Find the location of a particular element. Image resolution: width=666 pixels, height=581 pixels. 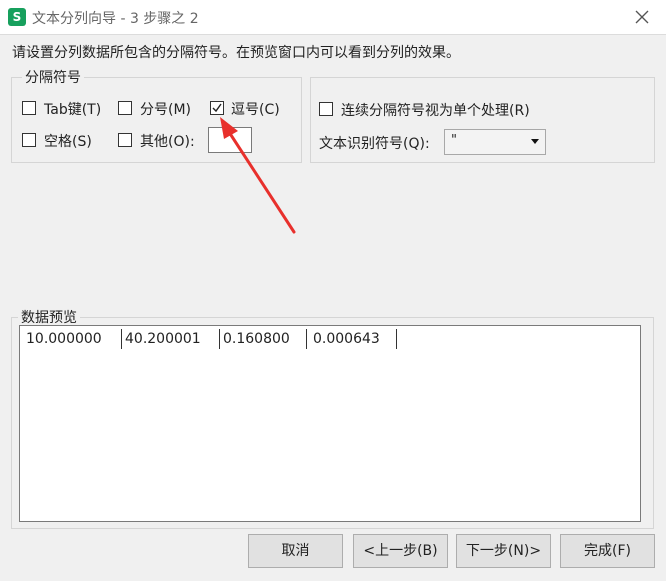

checkmark-icon is located at coordinates (217, 108).